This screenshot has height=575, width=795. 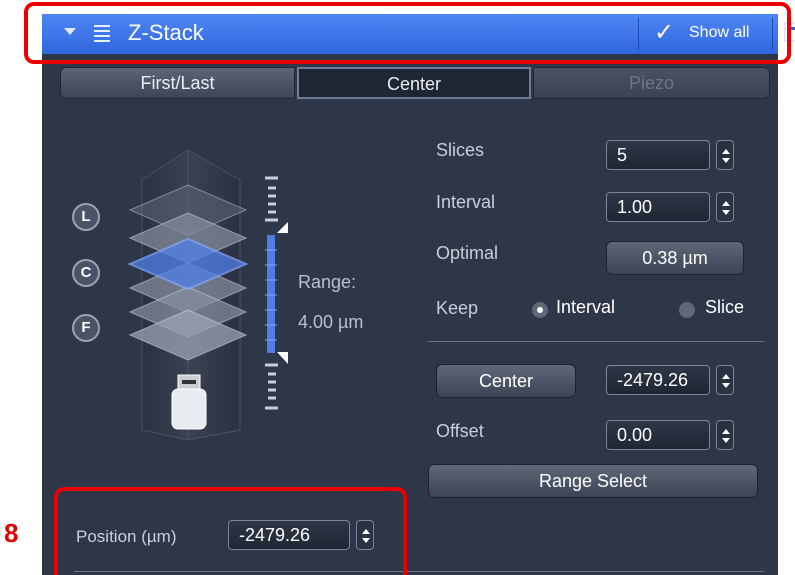 What do you see at coordinates (230, 531) in the screenshot?
I see `position-highlight` at bounding box center [230, 531].